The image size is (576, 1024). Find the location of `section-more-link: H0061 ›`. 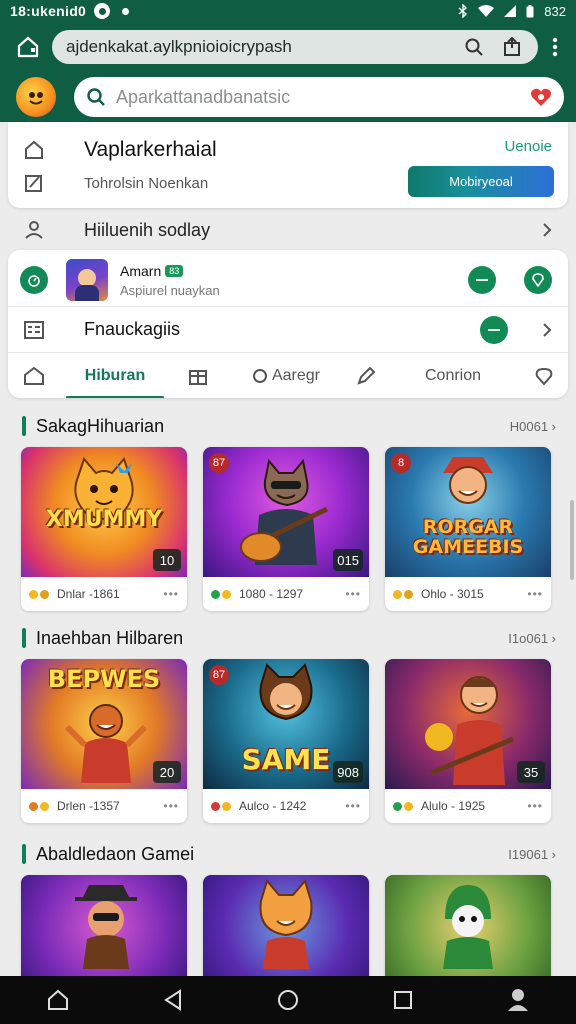

section-more-link: H0061 › is located at coordinates (533, 426).